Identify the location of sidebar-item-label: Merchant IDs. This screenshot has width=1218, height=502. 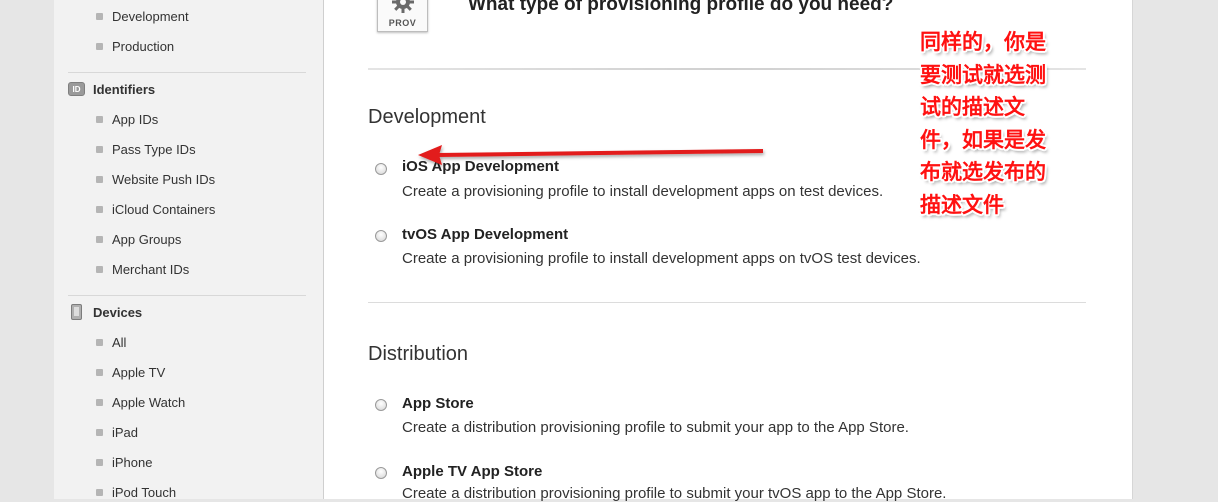
(151, 269).